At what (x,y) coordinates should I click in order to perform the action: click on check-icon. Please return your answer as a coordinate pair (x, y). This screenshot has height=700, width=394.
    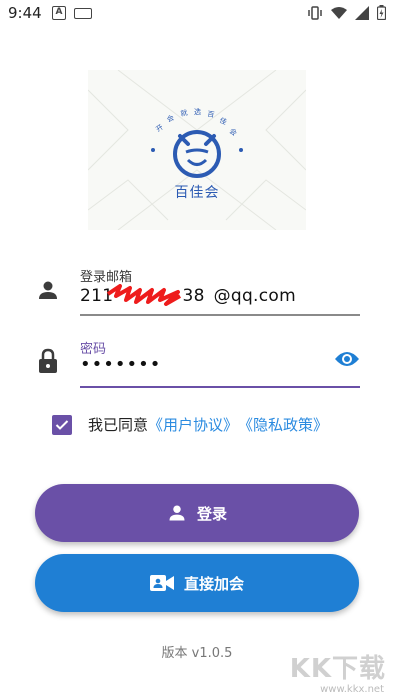
    Looking at the image, I should click on (62, 424).